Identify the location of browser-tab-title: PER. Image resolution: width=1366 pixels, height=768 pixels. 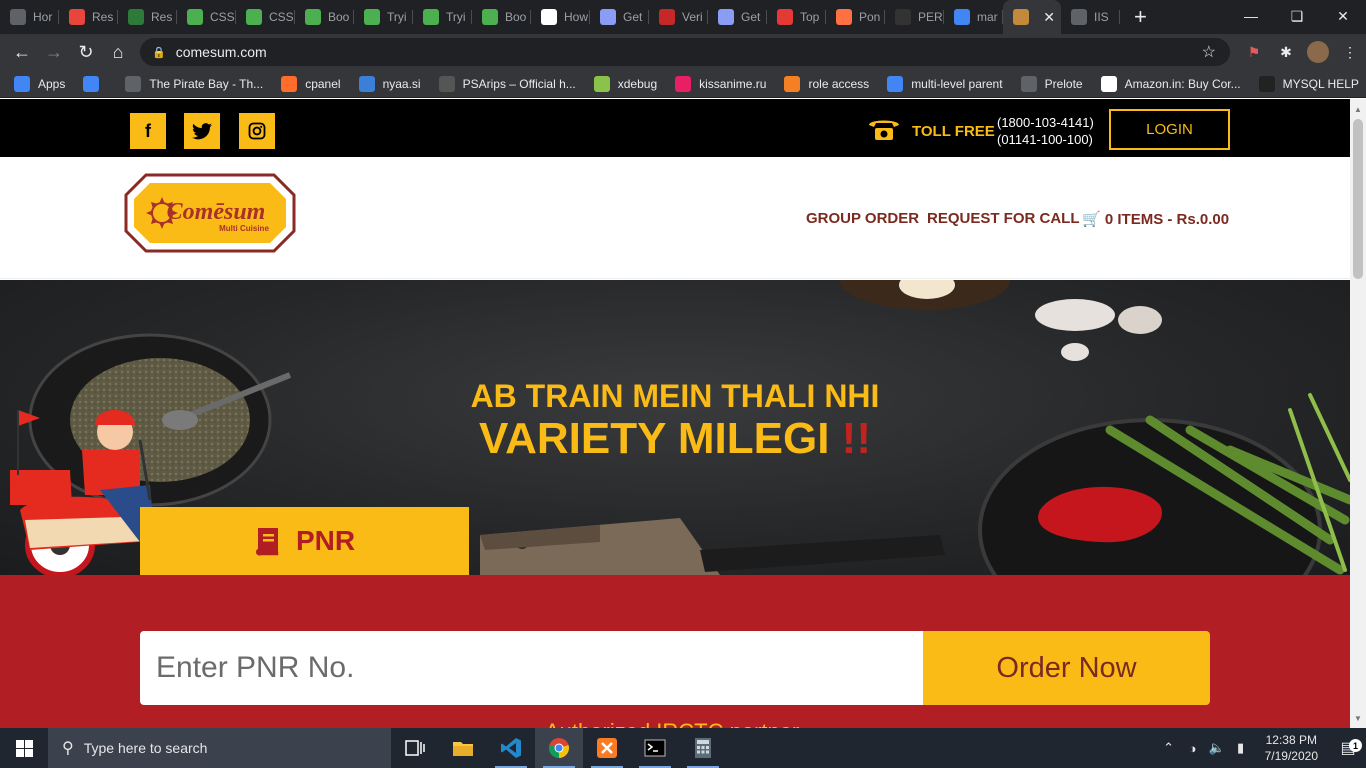
(930, 17).